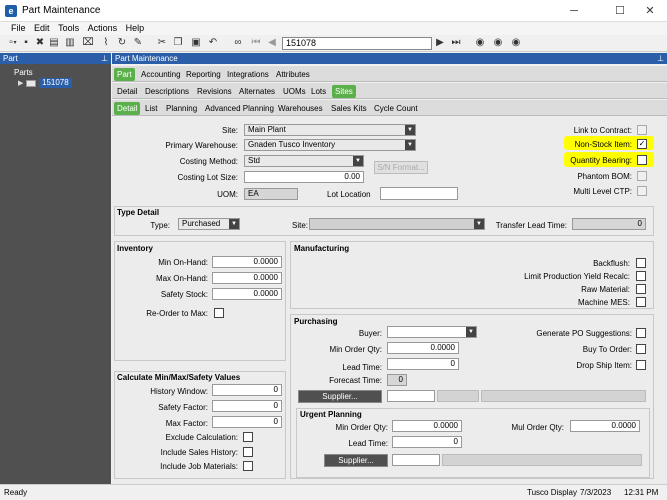 The image size is (667, 500). What do you see at coordinates (416, 460) in the screenshot?
I see `urgent-supplier-id-input` at bounding box center [416, 460].